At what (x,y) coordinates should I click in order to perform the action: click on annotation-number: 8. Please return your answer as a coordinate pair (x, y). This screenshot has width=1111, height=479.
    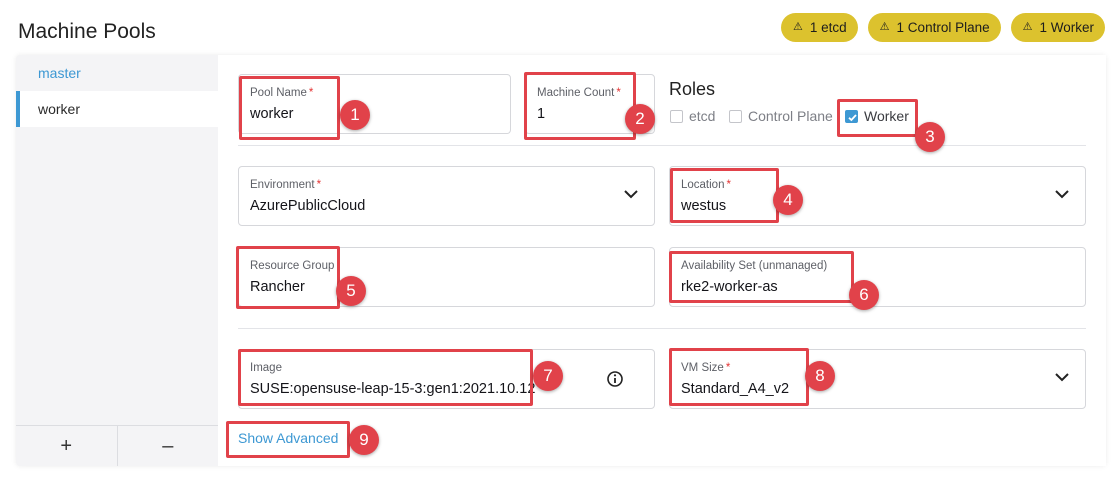
    Looking at the image, I should click on (820, 376).